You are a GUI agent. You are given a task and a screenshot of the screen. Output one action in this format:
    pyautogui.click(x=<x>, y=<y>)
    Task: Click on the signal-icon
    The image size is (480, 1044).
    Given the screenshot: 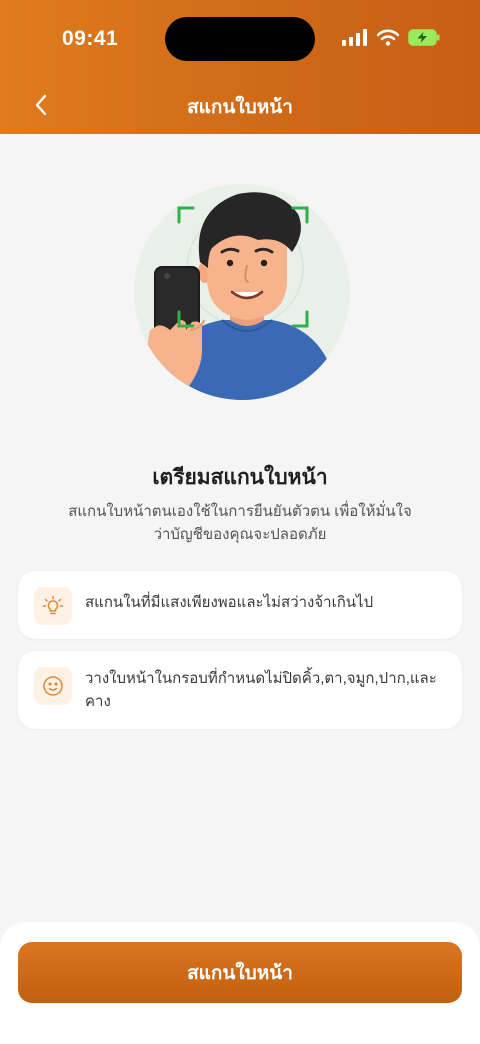 What is the action you would take?
    pyautogui.click(x=354, y=37)
    